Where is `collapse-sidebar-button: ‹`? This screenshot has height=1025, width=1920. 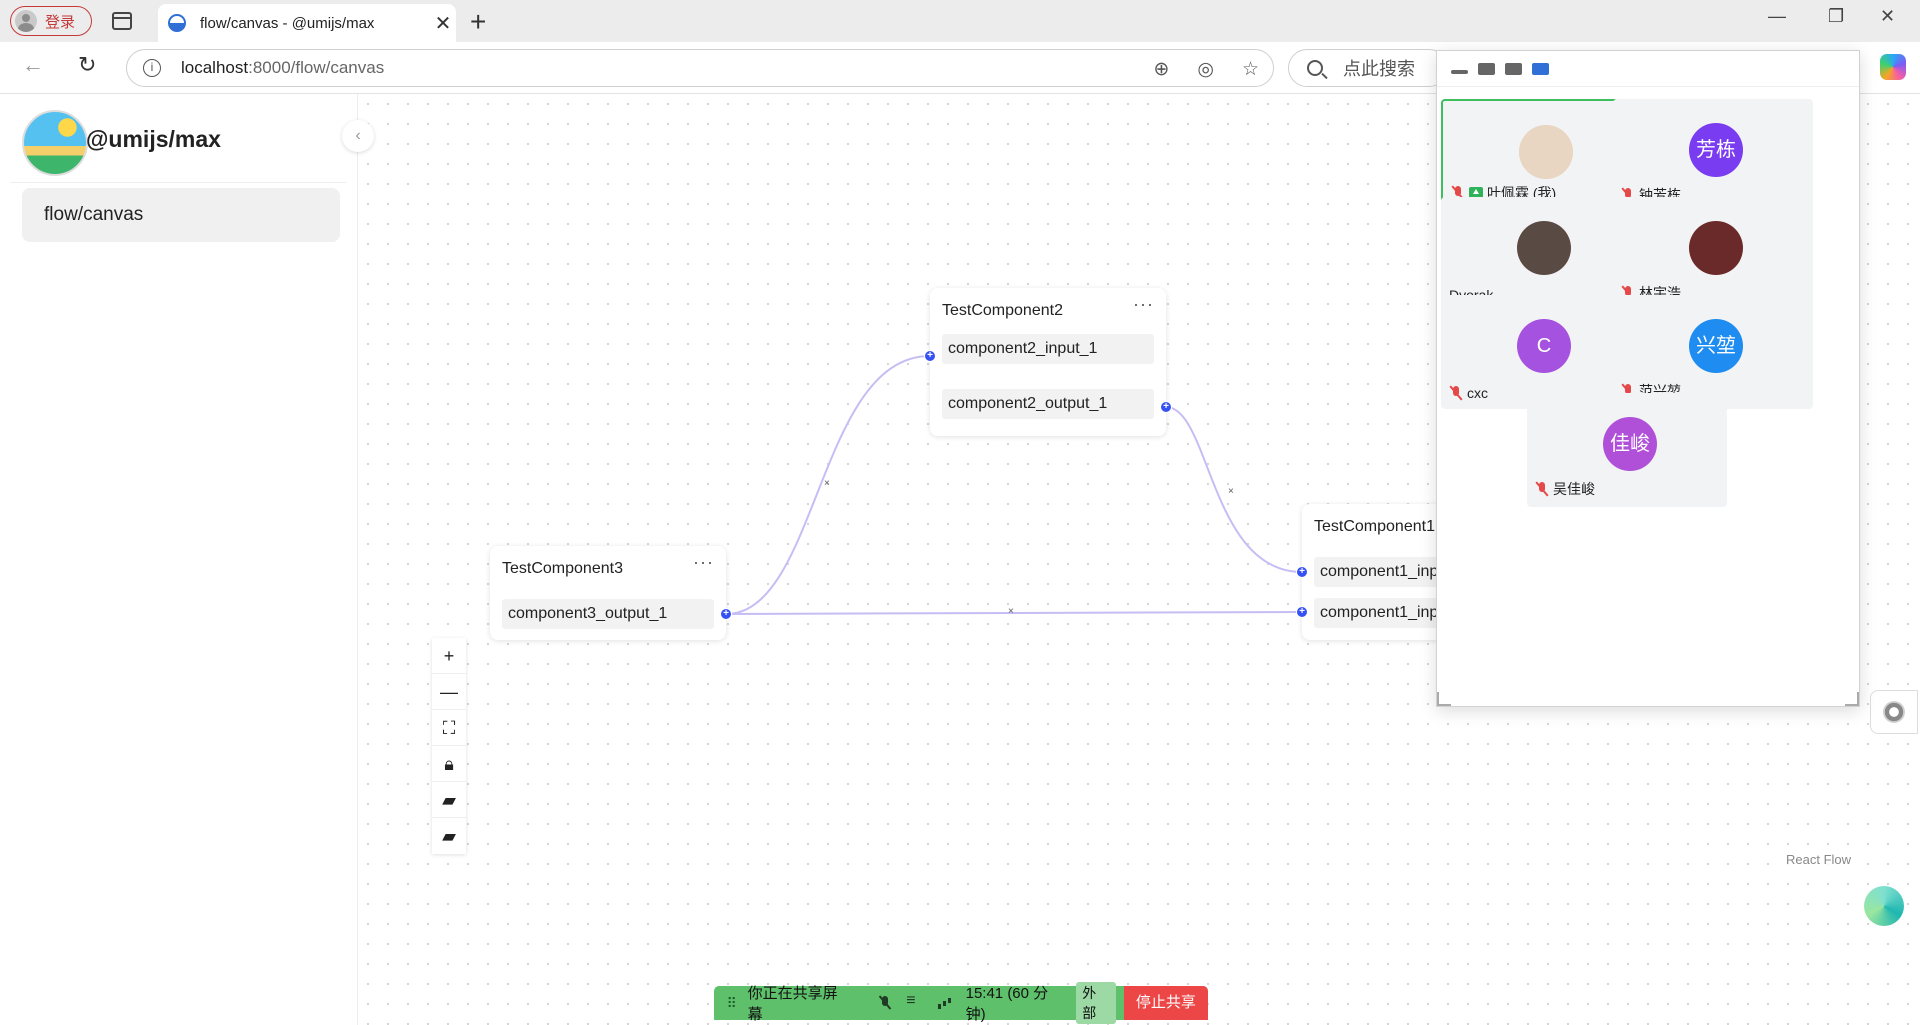 collapse-sidebar-button: ‹ is located at coordinates (358, 136).